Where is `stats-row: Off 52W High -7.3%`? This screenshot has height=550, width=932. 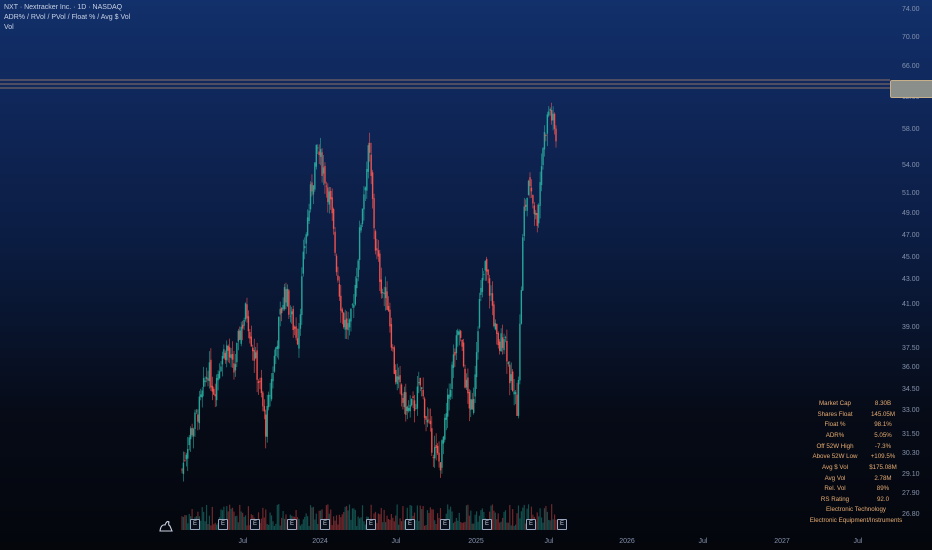 stats-row: Off 52W High -7.3% is located at coordinates (856, 446).